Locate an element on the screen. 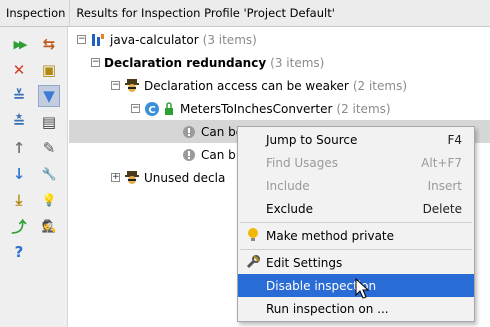  filter-button: ▼ is located at coordinates (49, 96).